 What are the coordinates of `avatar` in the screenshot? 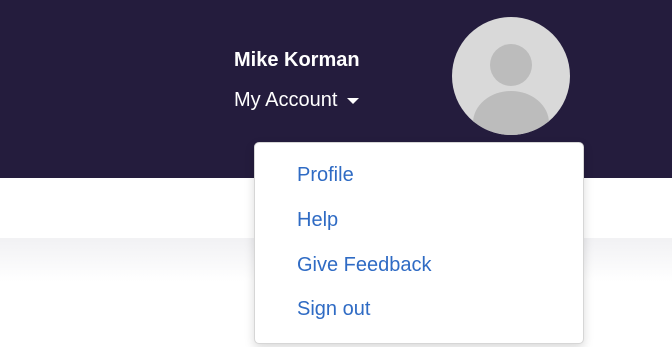 It's located at (511, 76).